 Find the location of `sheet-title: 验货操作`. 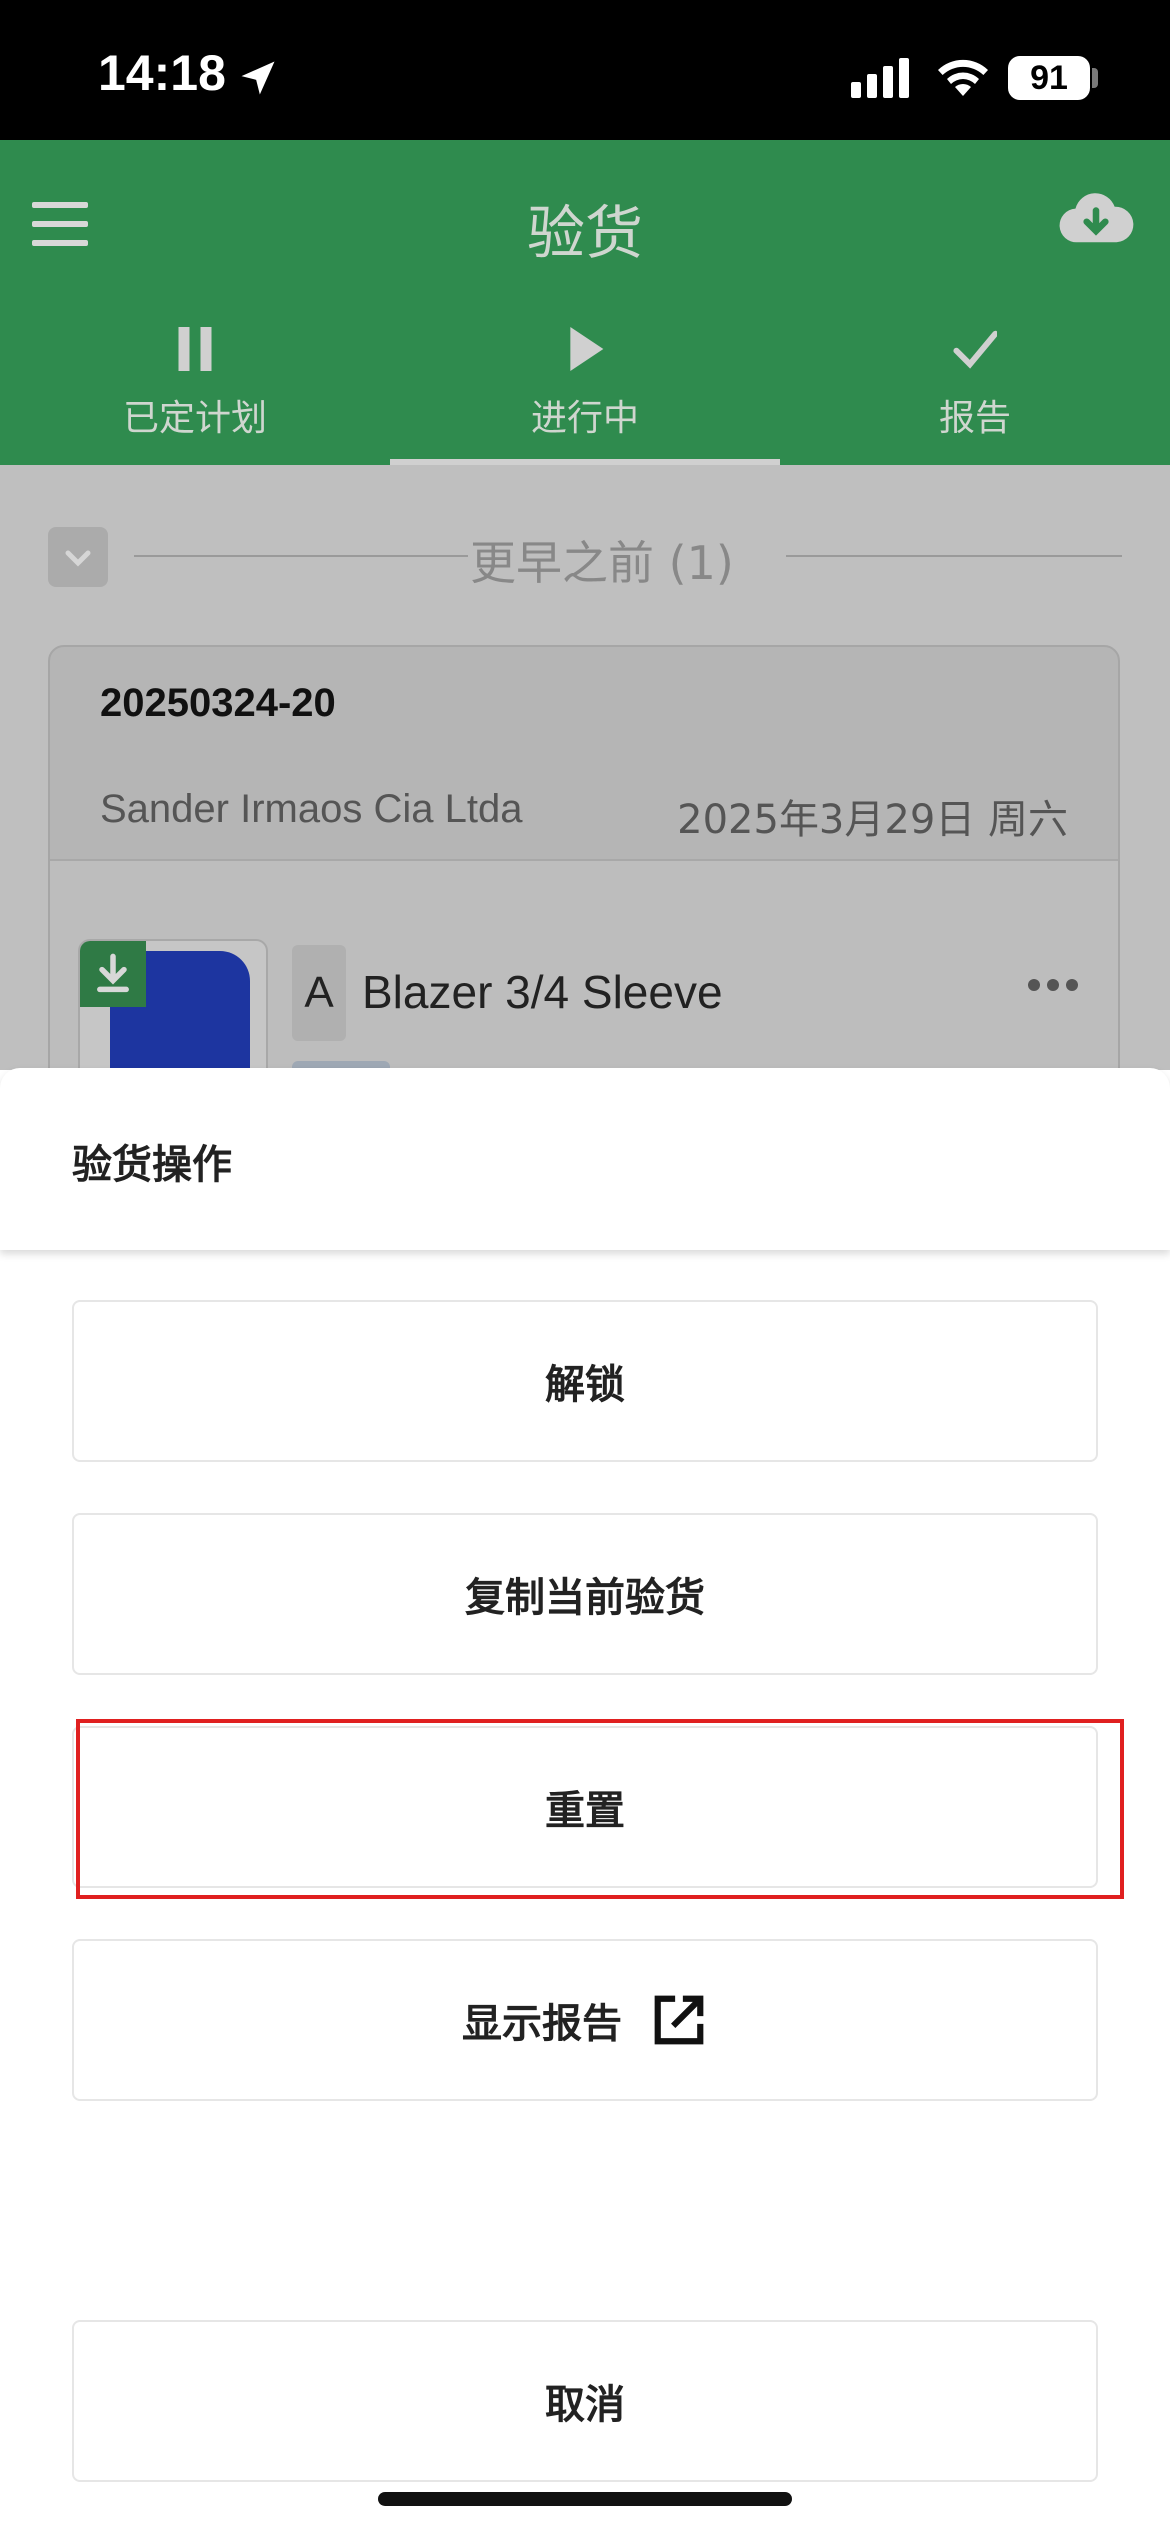

sheet-title: 验货操作 is located at coordinates (152, 1165).